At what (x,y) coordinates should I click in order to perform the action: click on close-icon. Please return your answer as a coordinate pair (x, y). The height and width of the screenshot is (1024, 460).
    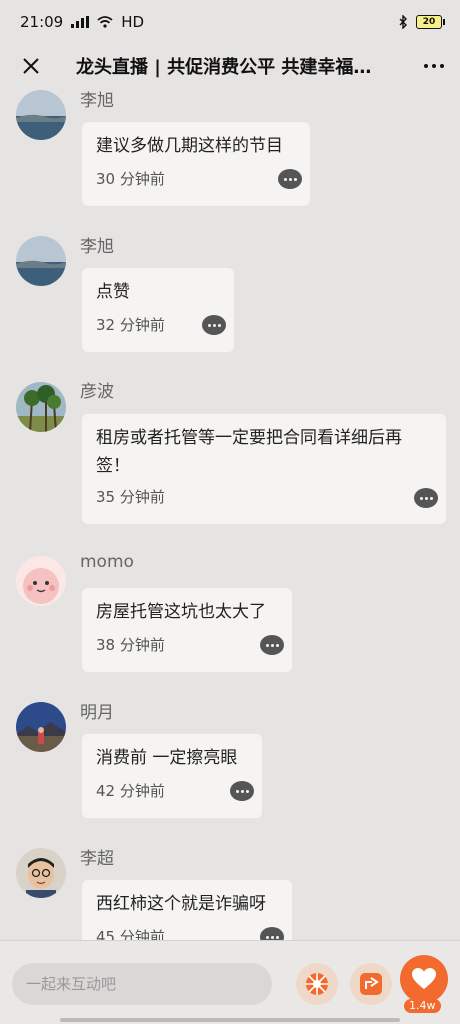
    Looking at the image, I should click on (31, 66).